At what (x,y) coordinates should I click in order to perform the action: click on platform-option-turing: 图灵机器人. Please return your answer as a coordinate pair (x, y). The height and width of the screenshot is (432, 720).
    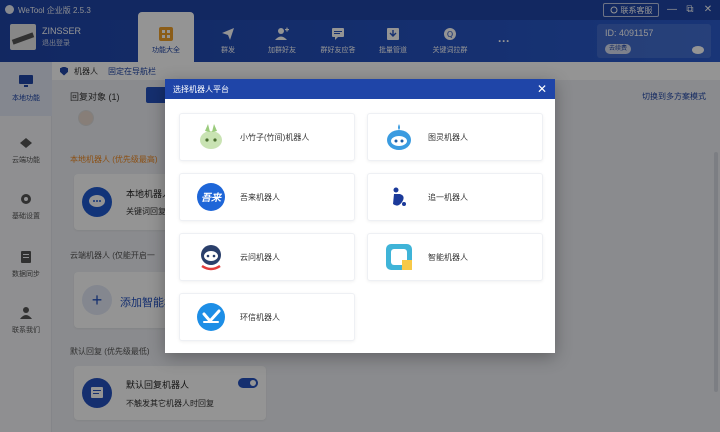
    Looking at the image, I should click on (455, 137).